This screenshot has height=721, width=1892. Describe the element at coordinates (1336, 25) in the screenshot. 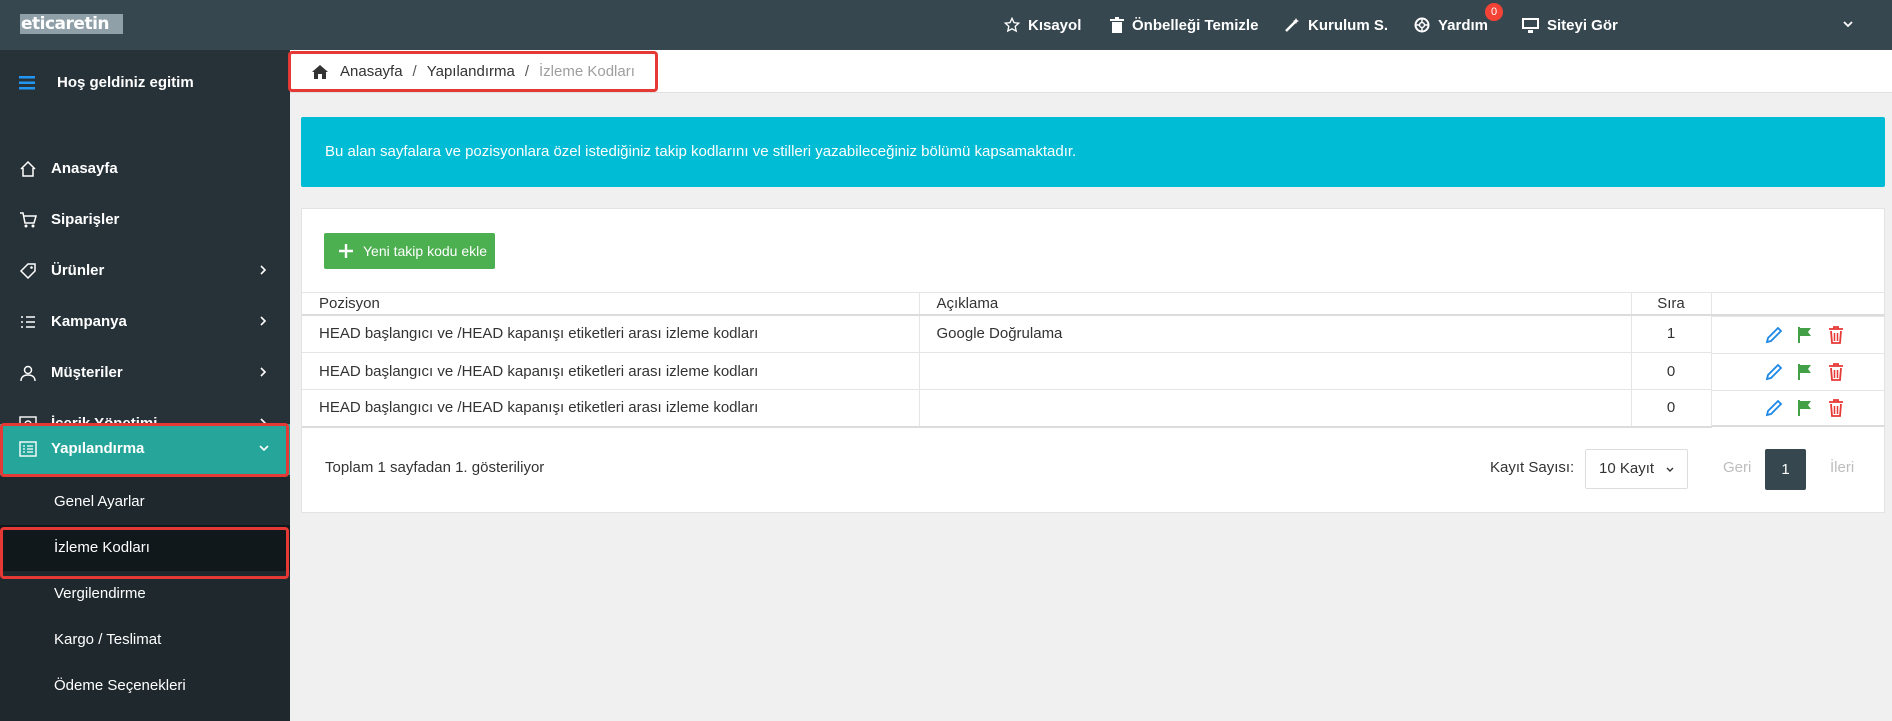

I see `setup-wizard-button: Kurulum S.` at that location.